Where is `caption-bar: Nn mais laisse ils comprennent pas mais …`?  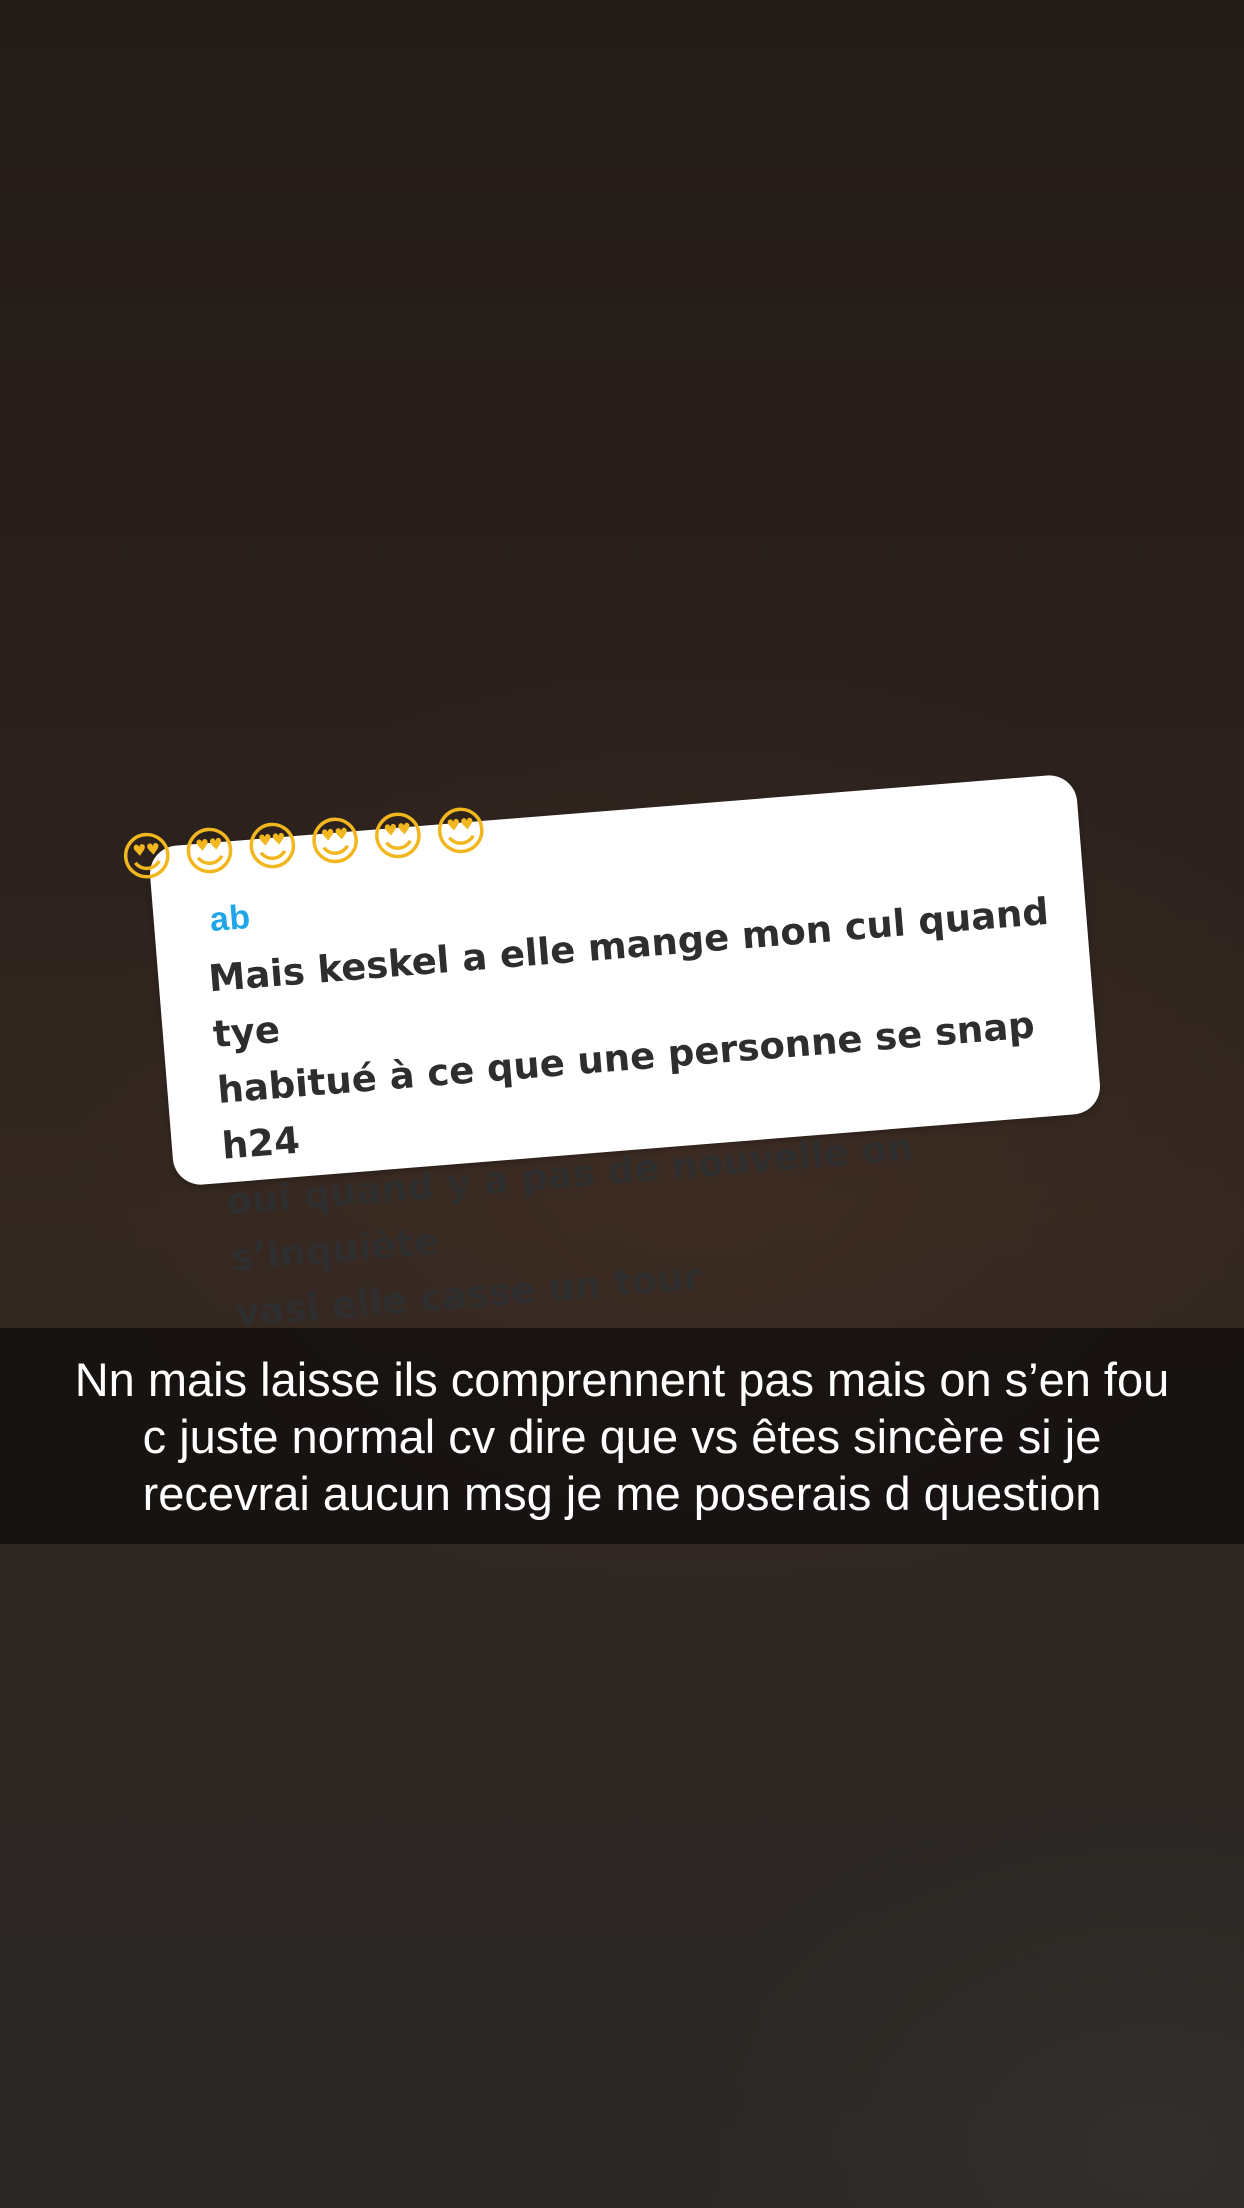 caption-bar: Nn mais laisse ils comprennent pas mais … is located at coordinates (622, 1436).